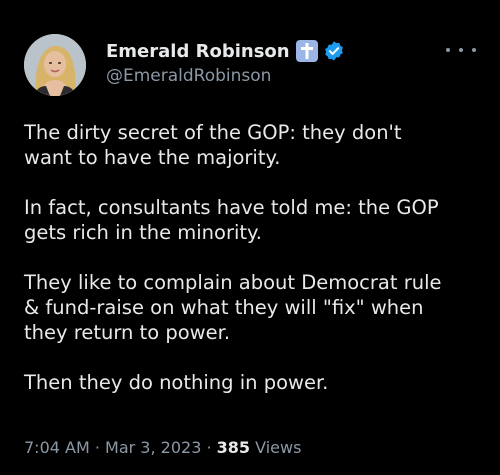 Image resolution: width=500 pixels, height=475 pixels. Describe the element at coordinates (153, 447) in the screenshot. I see `tweet-date: Mar 3, 2023` at that location.